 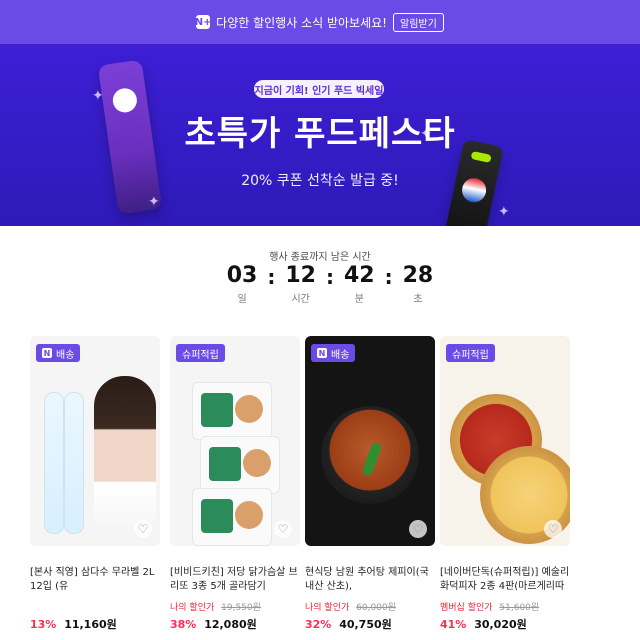 What do you see at coordinates (125, 451) in the screenshot?
I see `model-image` at bounding box center [125, 451].